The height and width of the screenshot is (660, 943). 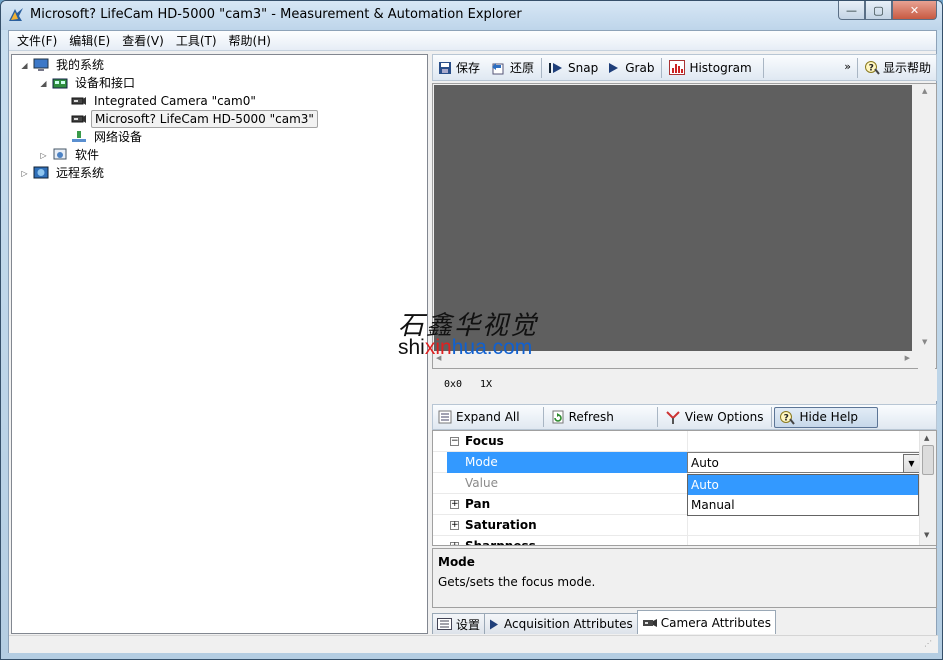 I want to click on play-icon, so click(x=494, y=624).